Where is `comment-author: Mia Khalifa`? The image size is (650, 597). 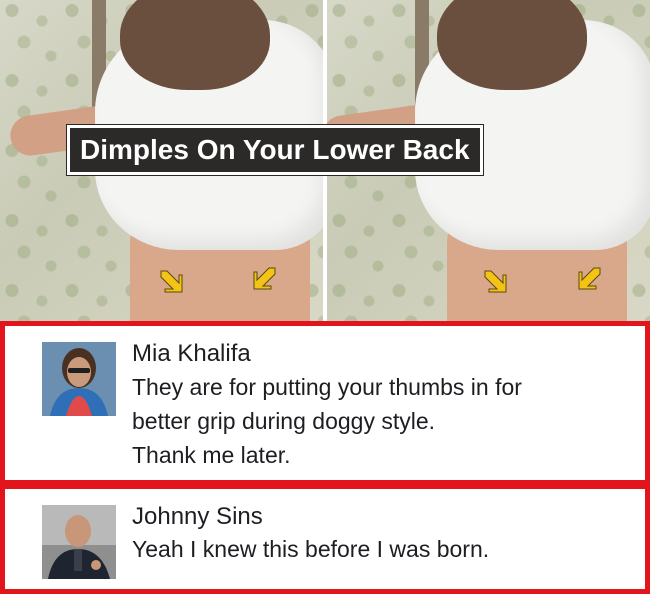 comment-author: Mia Khalifa is located at coordinates (191, 354).